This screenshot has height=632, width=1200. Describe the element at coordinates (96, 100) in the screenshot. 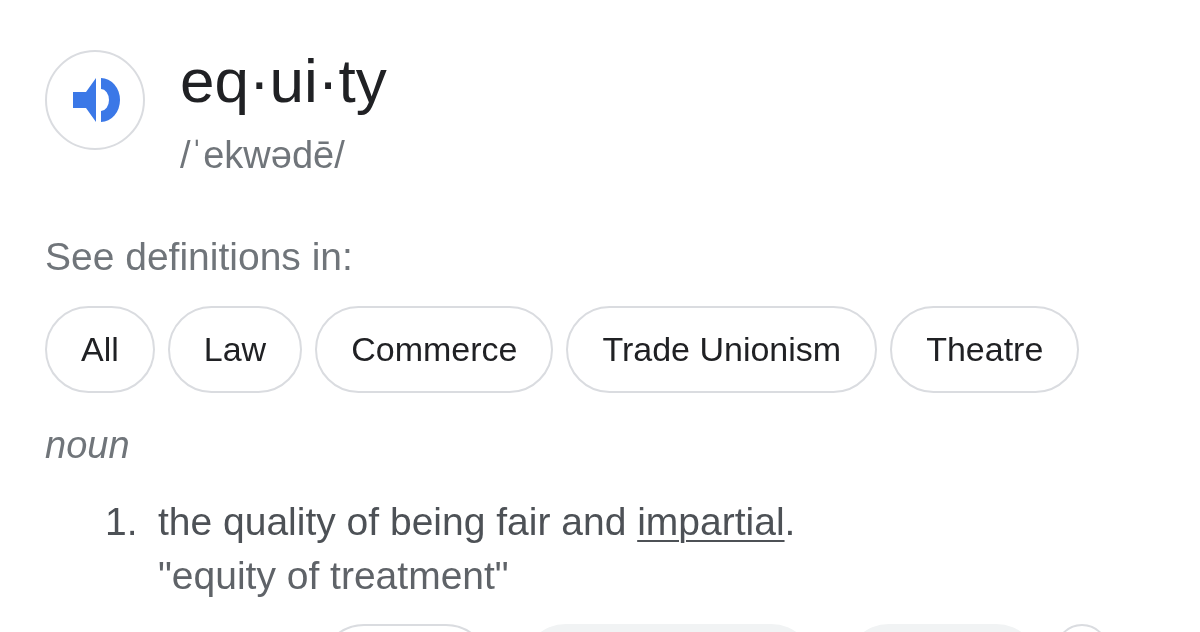

I see `speaker-icon` at that location.